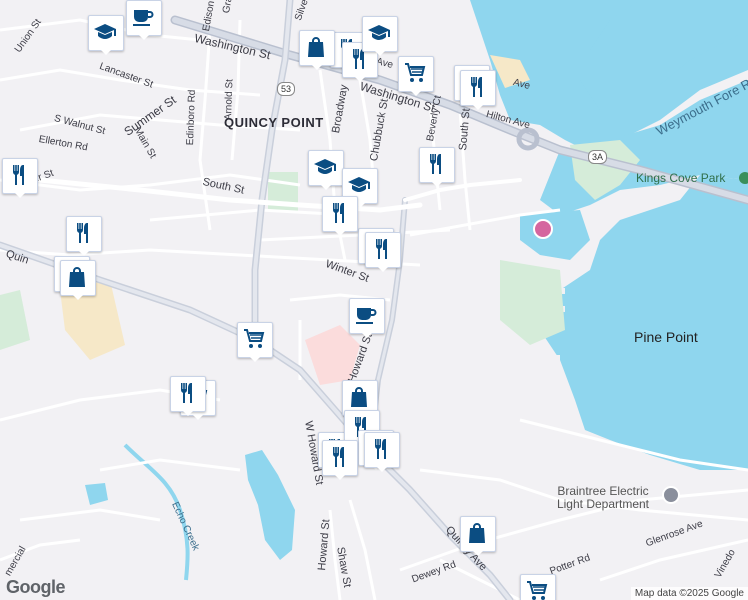 This screenshot has height=600, width=748. What do you see at coordinates (274, 122) in the screenshot?
I see `area-label: QUINCY POINT` at bounding box center [274, 122].